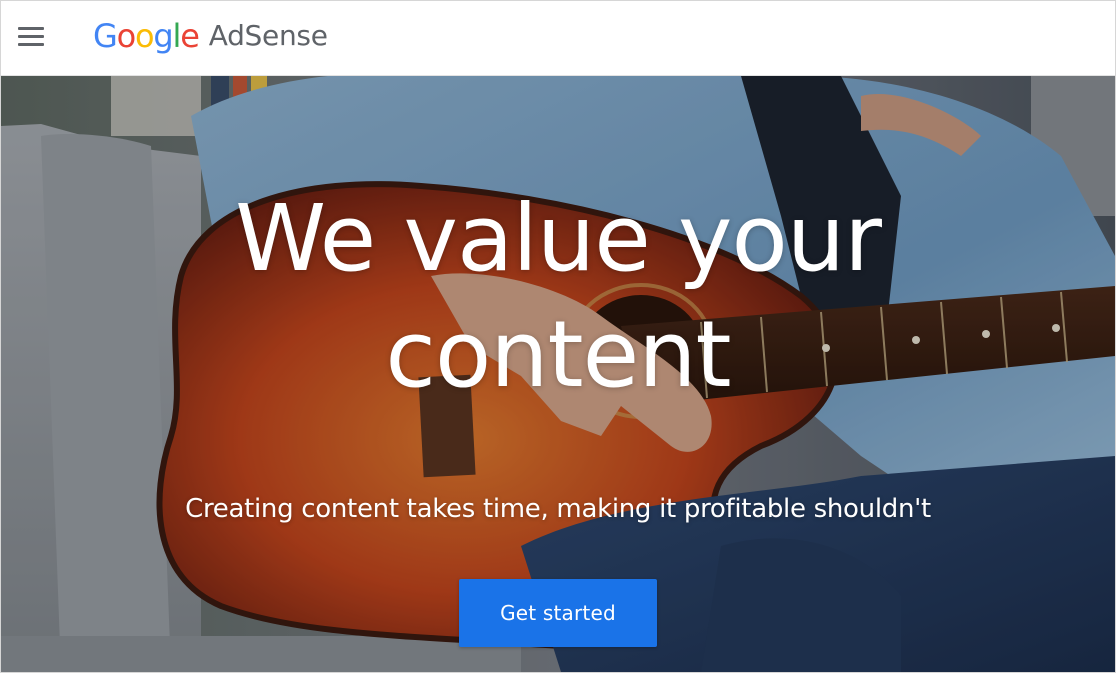  Describe the element at coordinates (558, 238) in the screenshot. I see `headline-line-1: We value your` at that location.